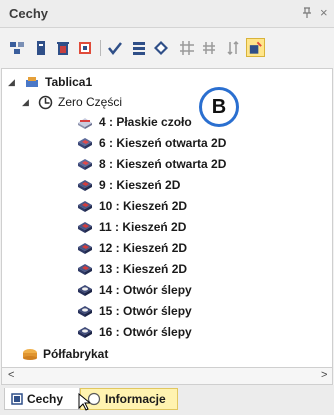  I want to click on pin-button, so click(307, 14).